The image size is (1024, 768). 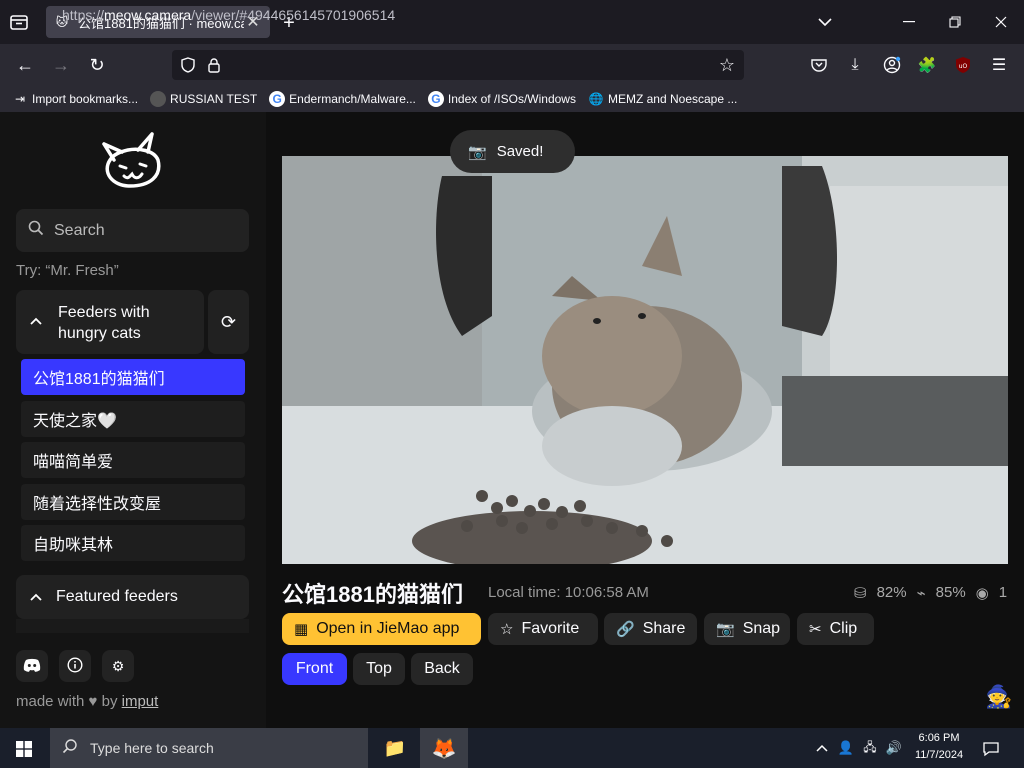 What do you see at coordinates (891, 592) in the screenshot?
I see `food-level: 82%` at bounding box center [891, 592].